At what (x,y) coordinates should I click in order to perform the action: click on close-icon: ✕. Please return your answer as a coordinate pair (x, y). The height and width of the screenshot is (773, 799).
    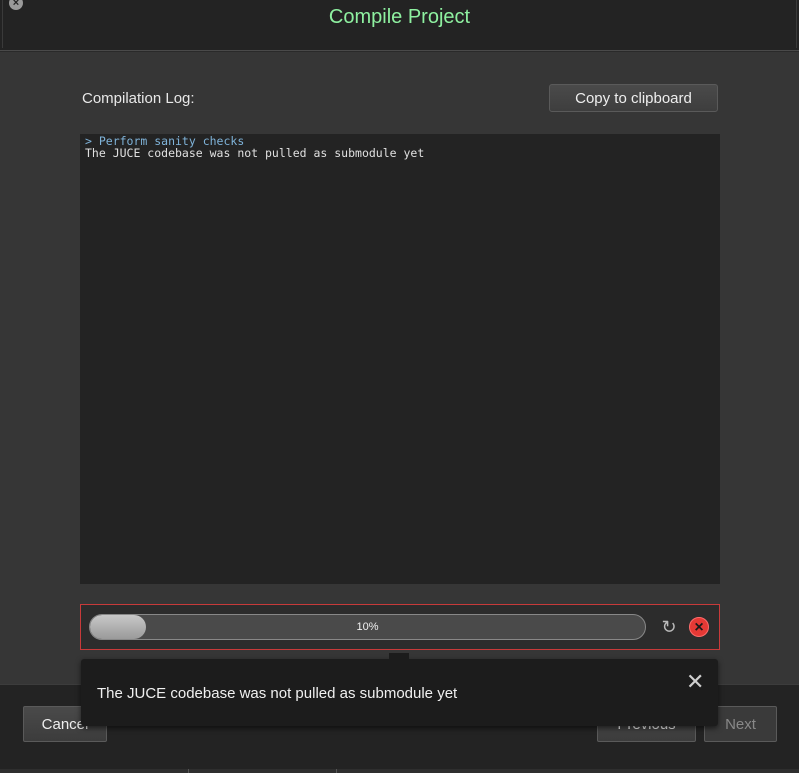
    Looking at the image, I should click on (695, 682).